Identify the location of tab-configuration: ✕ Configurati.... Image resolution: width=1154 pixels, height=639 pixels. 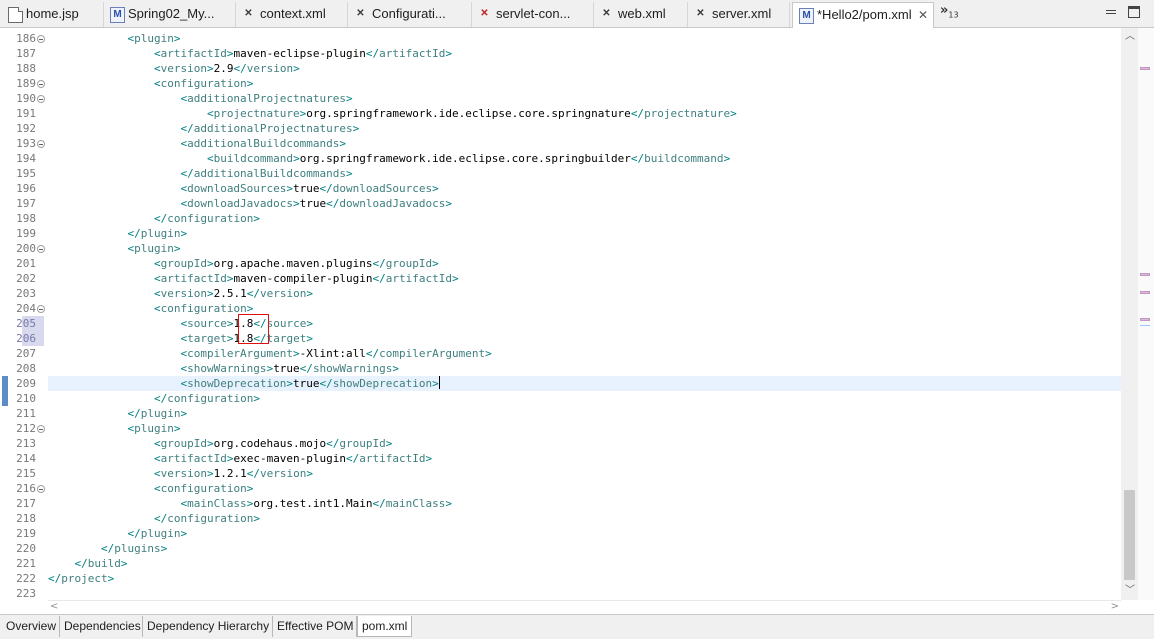
(410, 14).